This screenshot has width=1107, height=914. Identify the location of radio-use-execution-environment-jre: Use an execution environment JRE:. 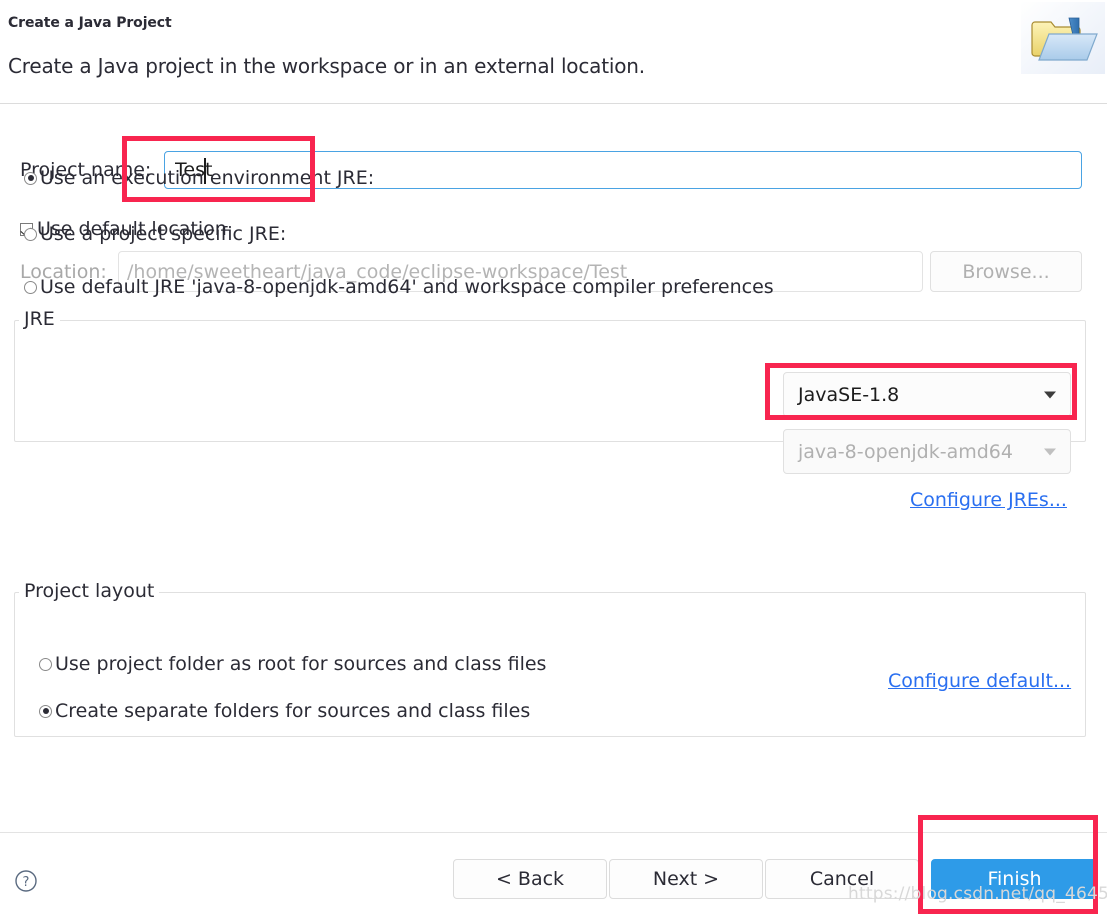
(199, 178).